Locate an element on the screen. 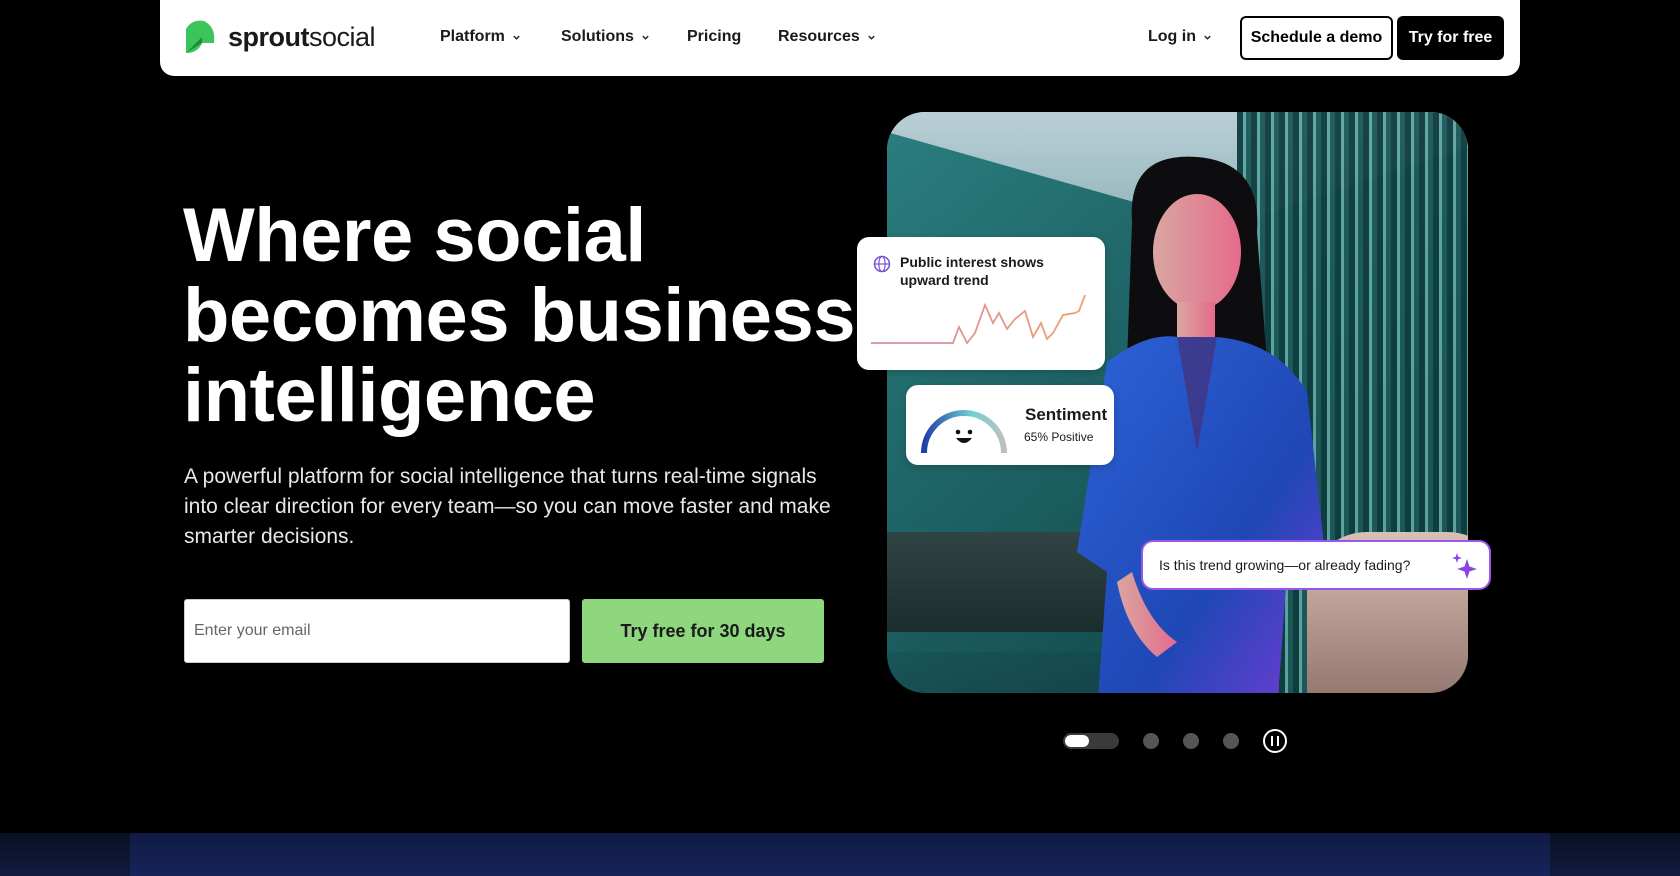 The width and height of the screenshot is (1680, 876). email-input is located at coordinates (377, 631).